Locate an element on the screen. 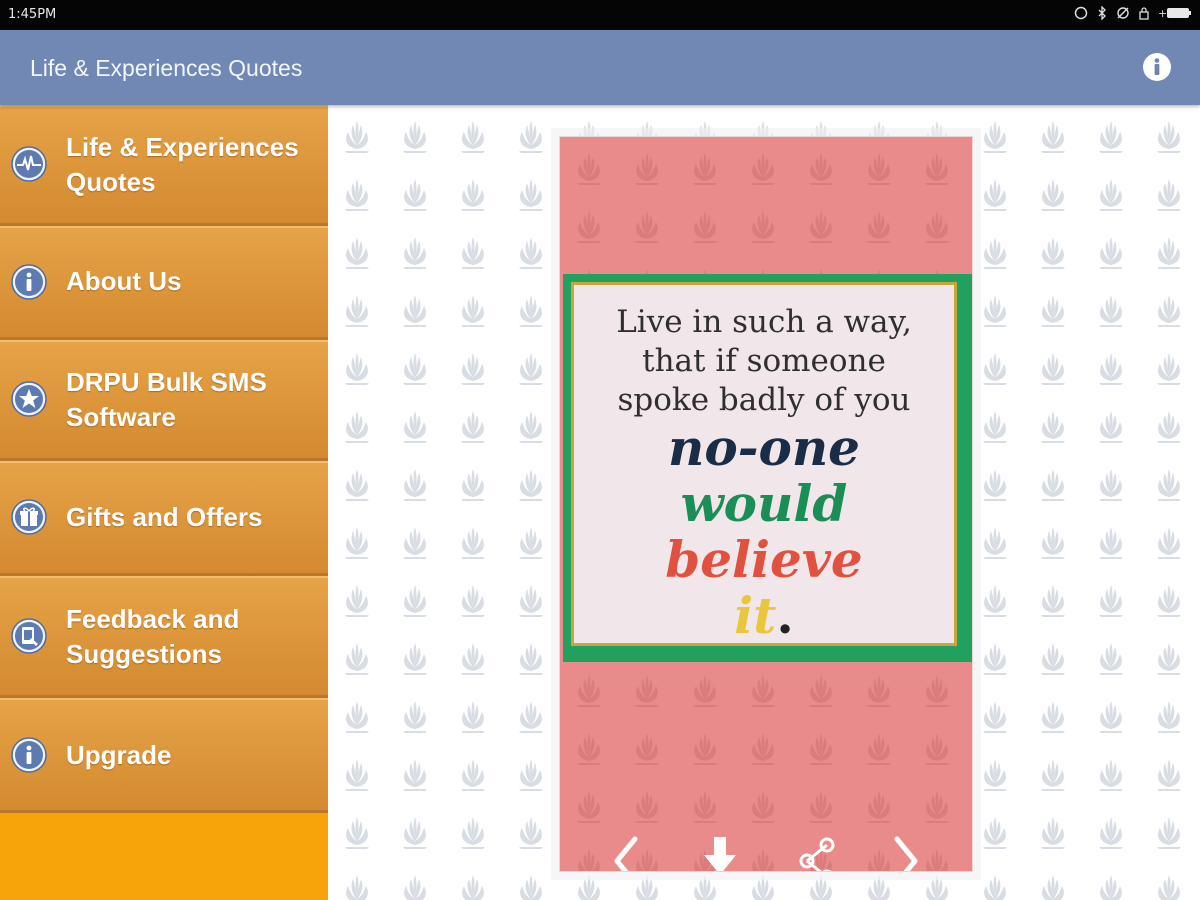  feedback-icon is located at coordinates (29, 636).